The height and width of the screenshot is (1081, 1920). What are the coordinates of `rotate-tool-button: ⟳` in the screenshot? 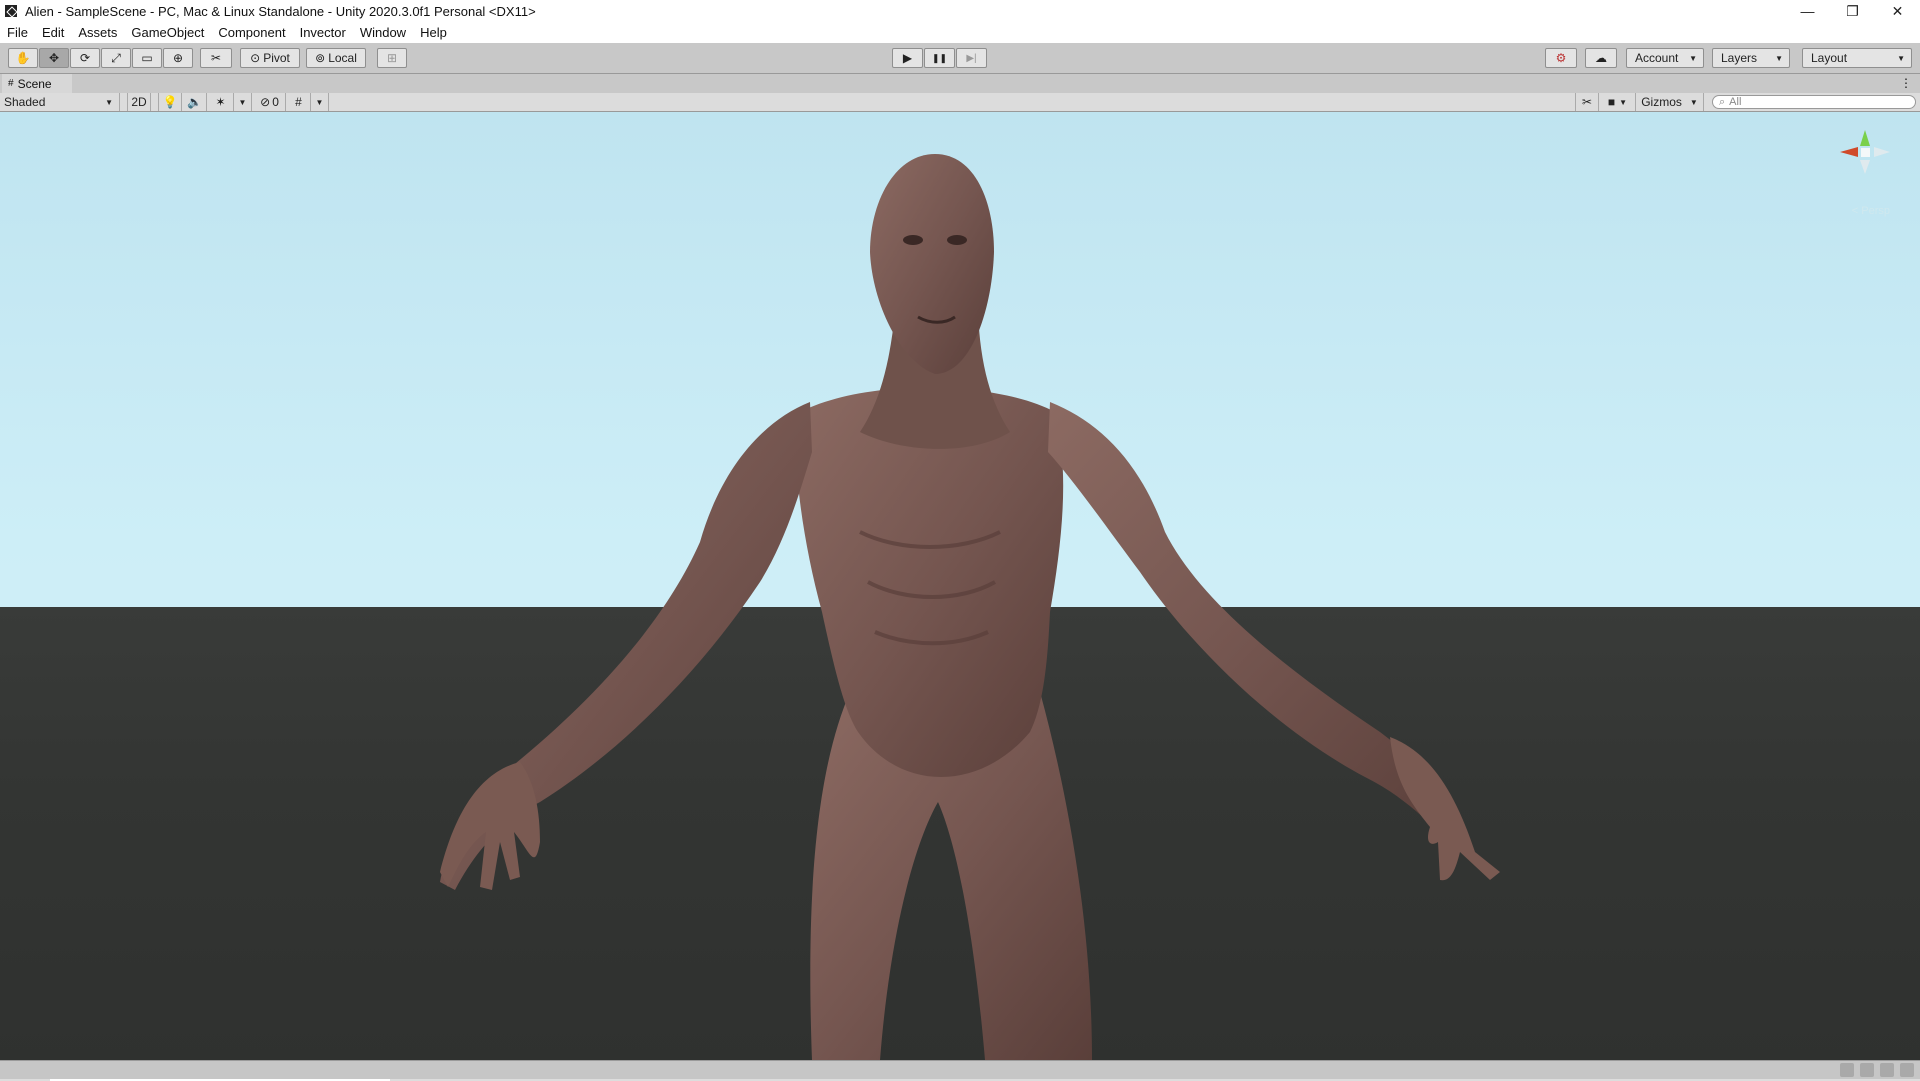 It's located at (85, 58).